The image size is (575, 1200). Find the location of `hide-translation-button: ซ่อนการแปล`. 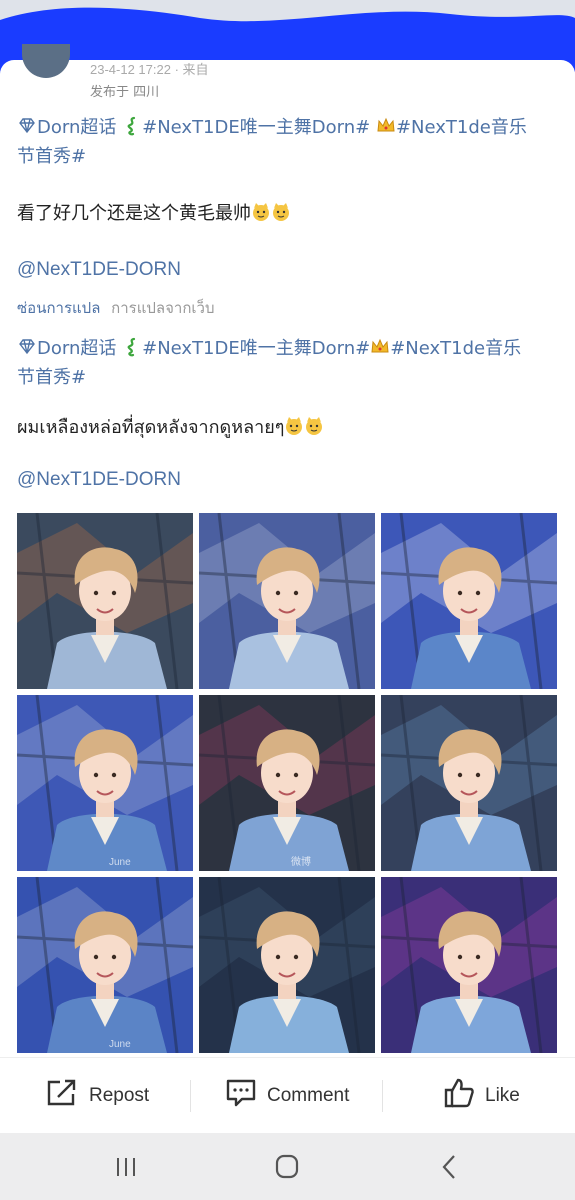

hide-translation-button: ซ่อนการแปล is located at coordinates (58, 308).